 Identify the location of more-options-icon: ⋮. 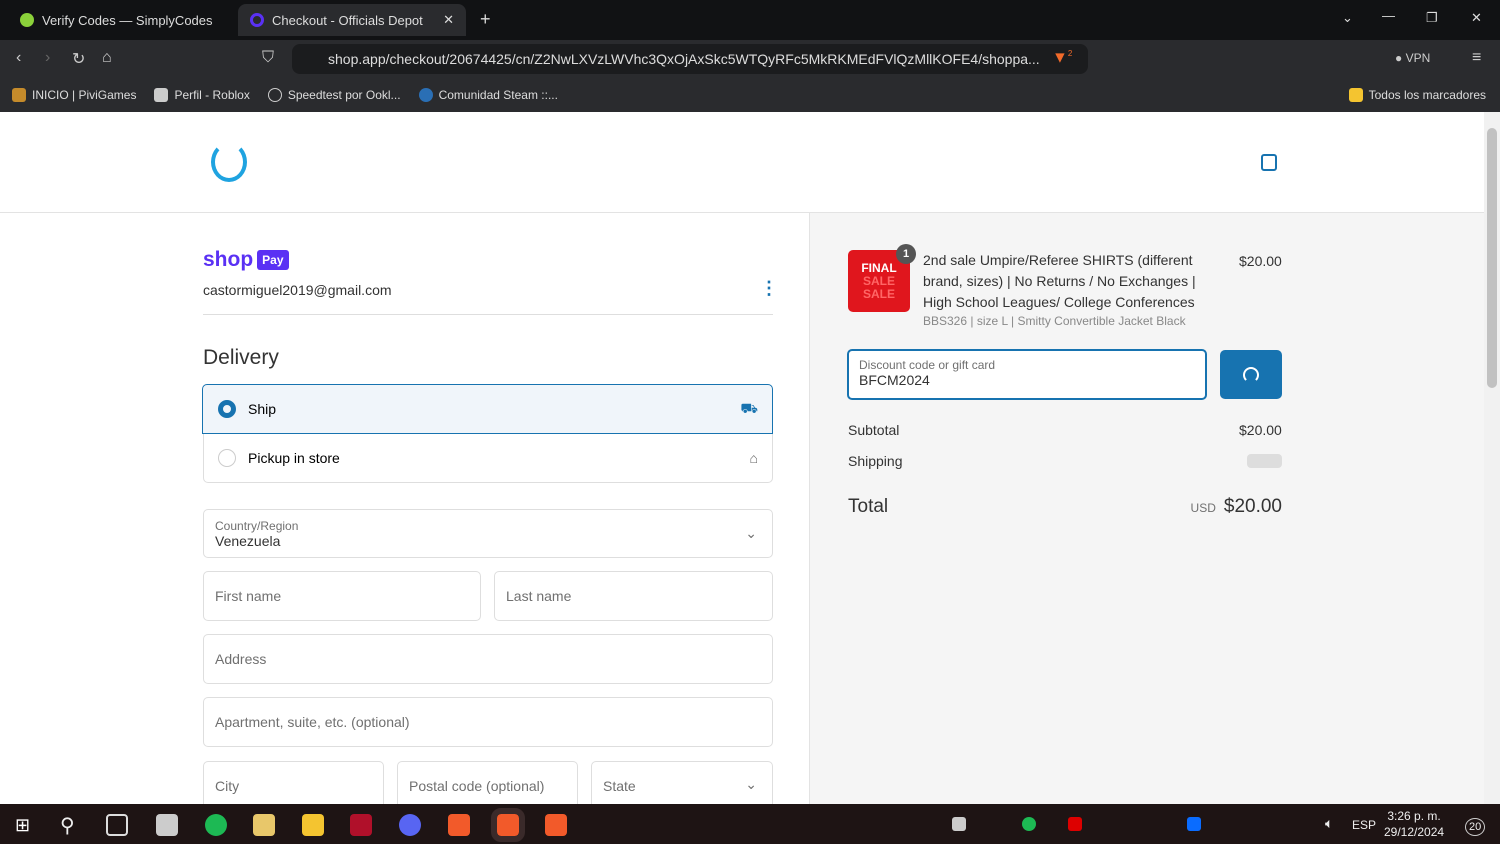
(769, 288).